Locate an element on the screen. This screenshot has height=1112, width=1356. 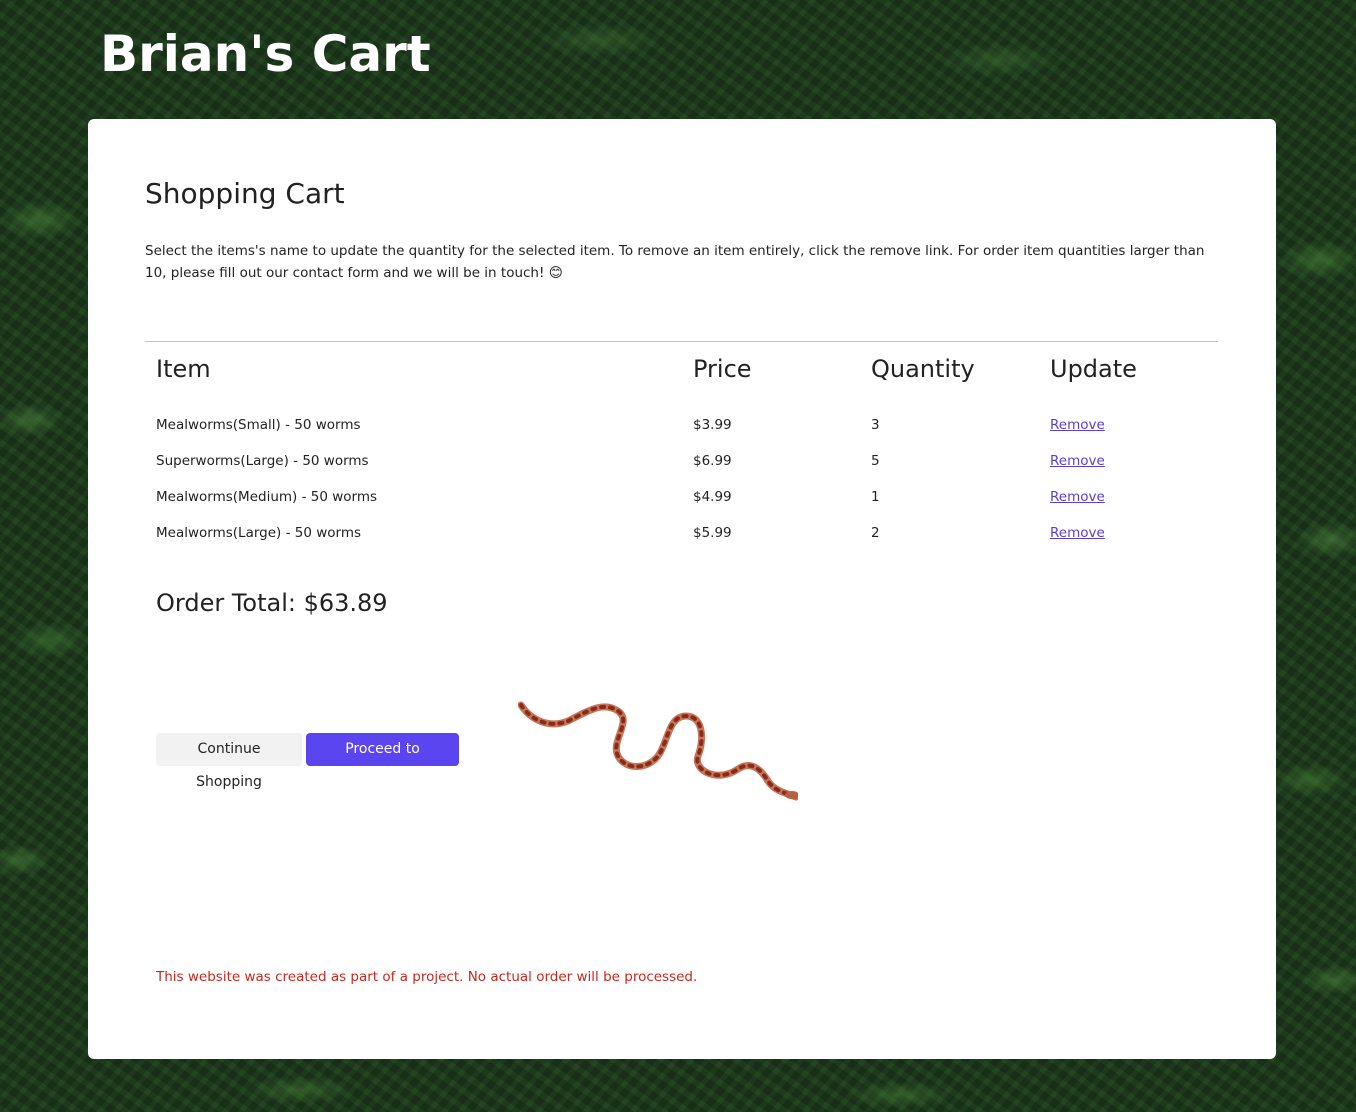
item-quantity: 5 is located at coordinates (875, 461).